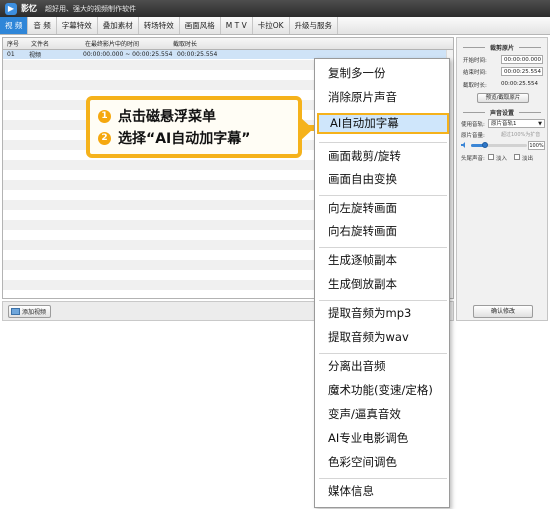  Describe the element at coordinates (463, 145) in the screenshot. I see `speaker-icon` at that location.